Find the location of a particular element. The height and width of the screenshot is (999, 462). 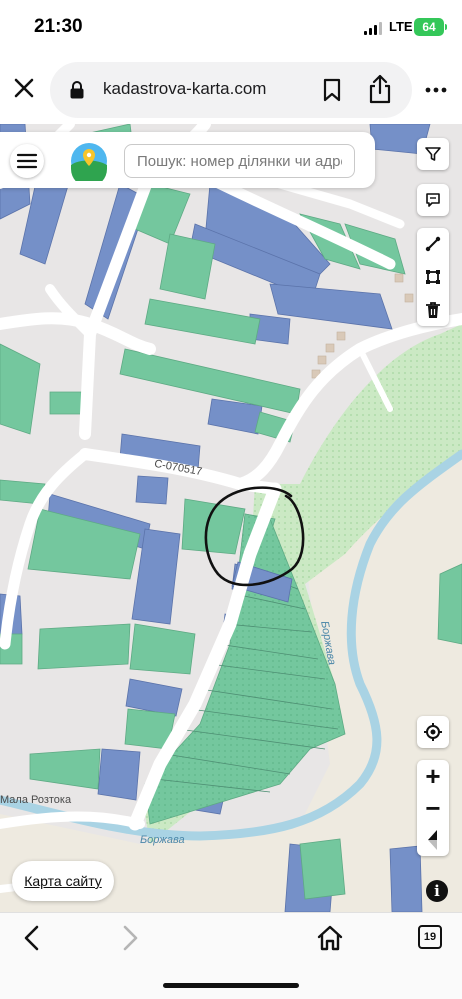

browser-bar: kadastrova-karta.com is located at coordinates (231, 90).